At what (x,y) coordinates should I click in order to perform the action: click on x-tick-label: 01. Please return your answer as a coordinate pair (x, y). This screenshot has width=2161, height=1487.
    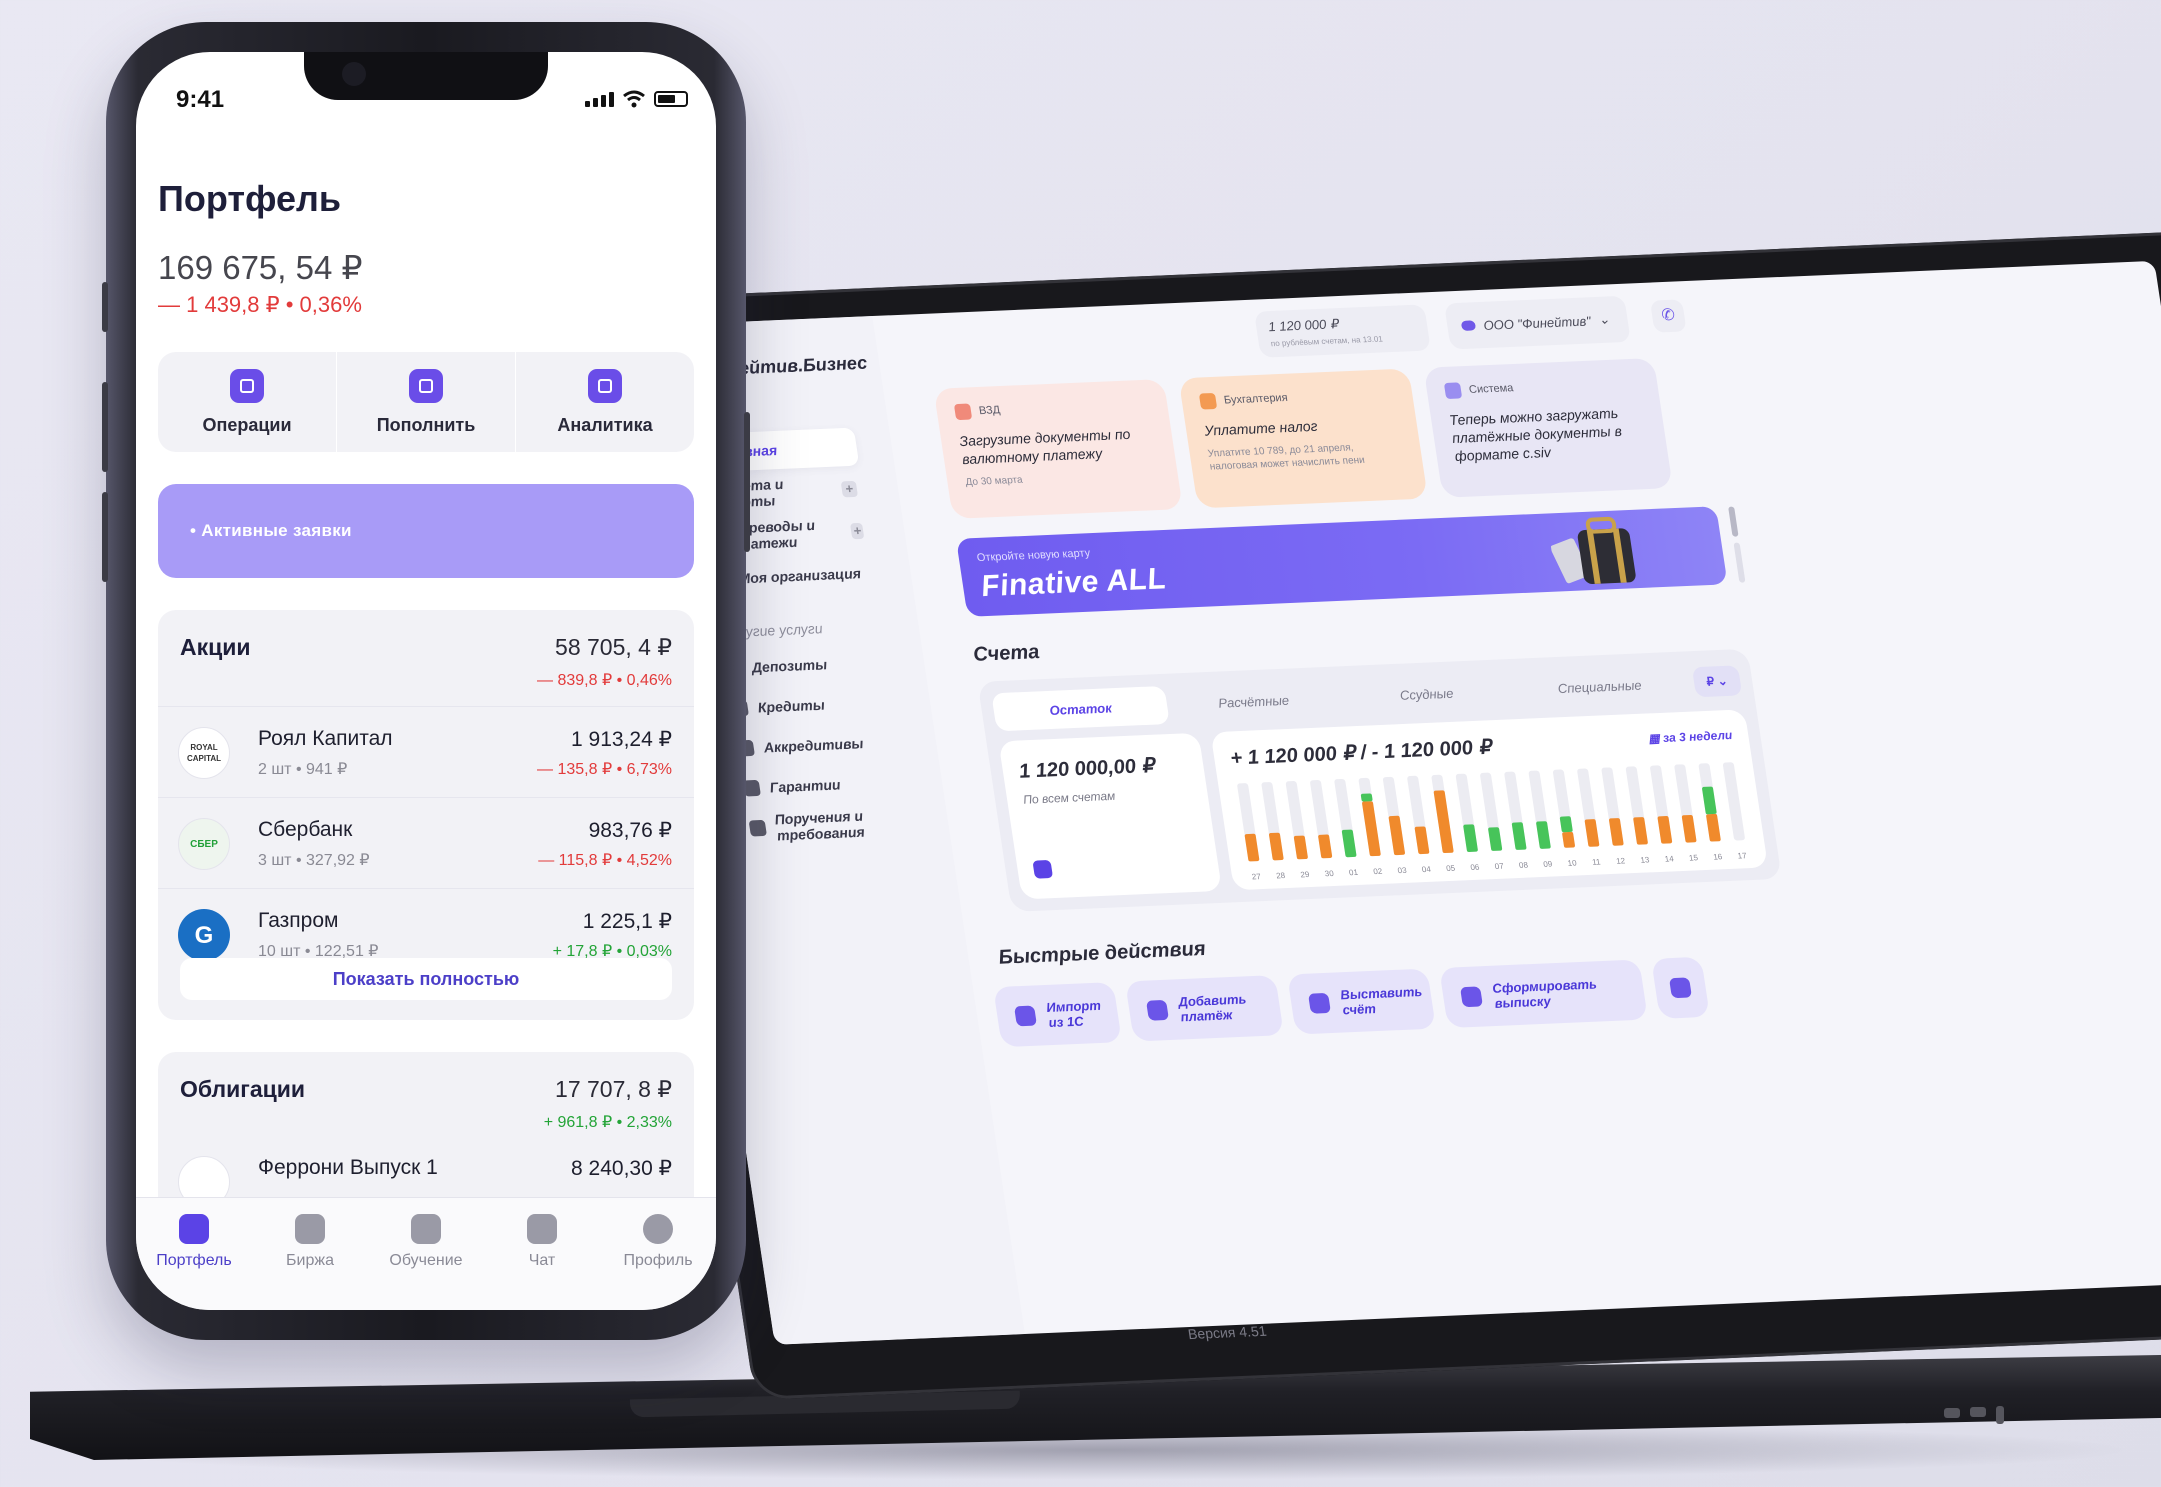
    Looking at the image, I should click on (1353, 872).